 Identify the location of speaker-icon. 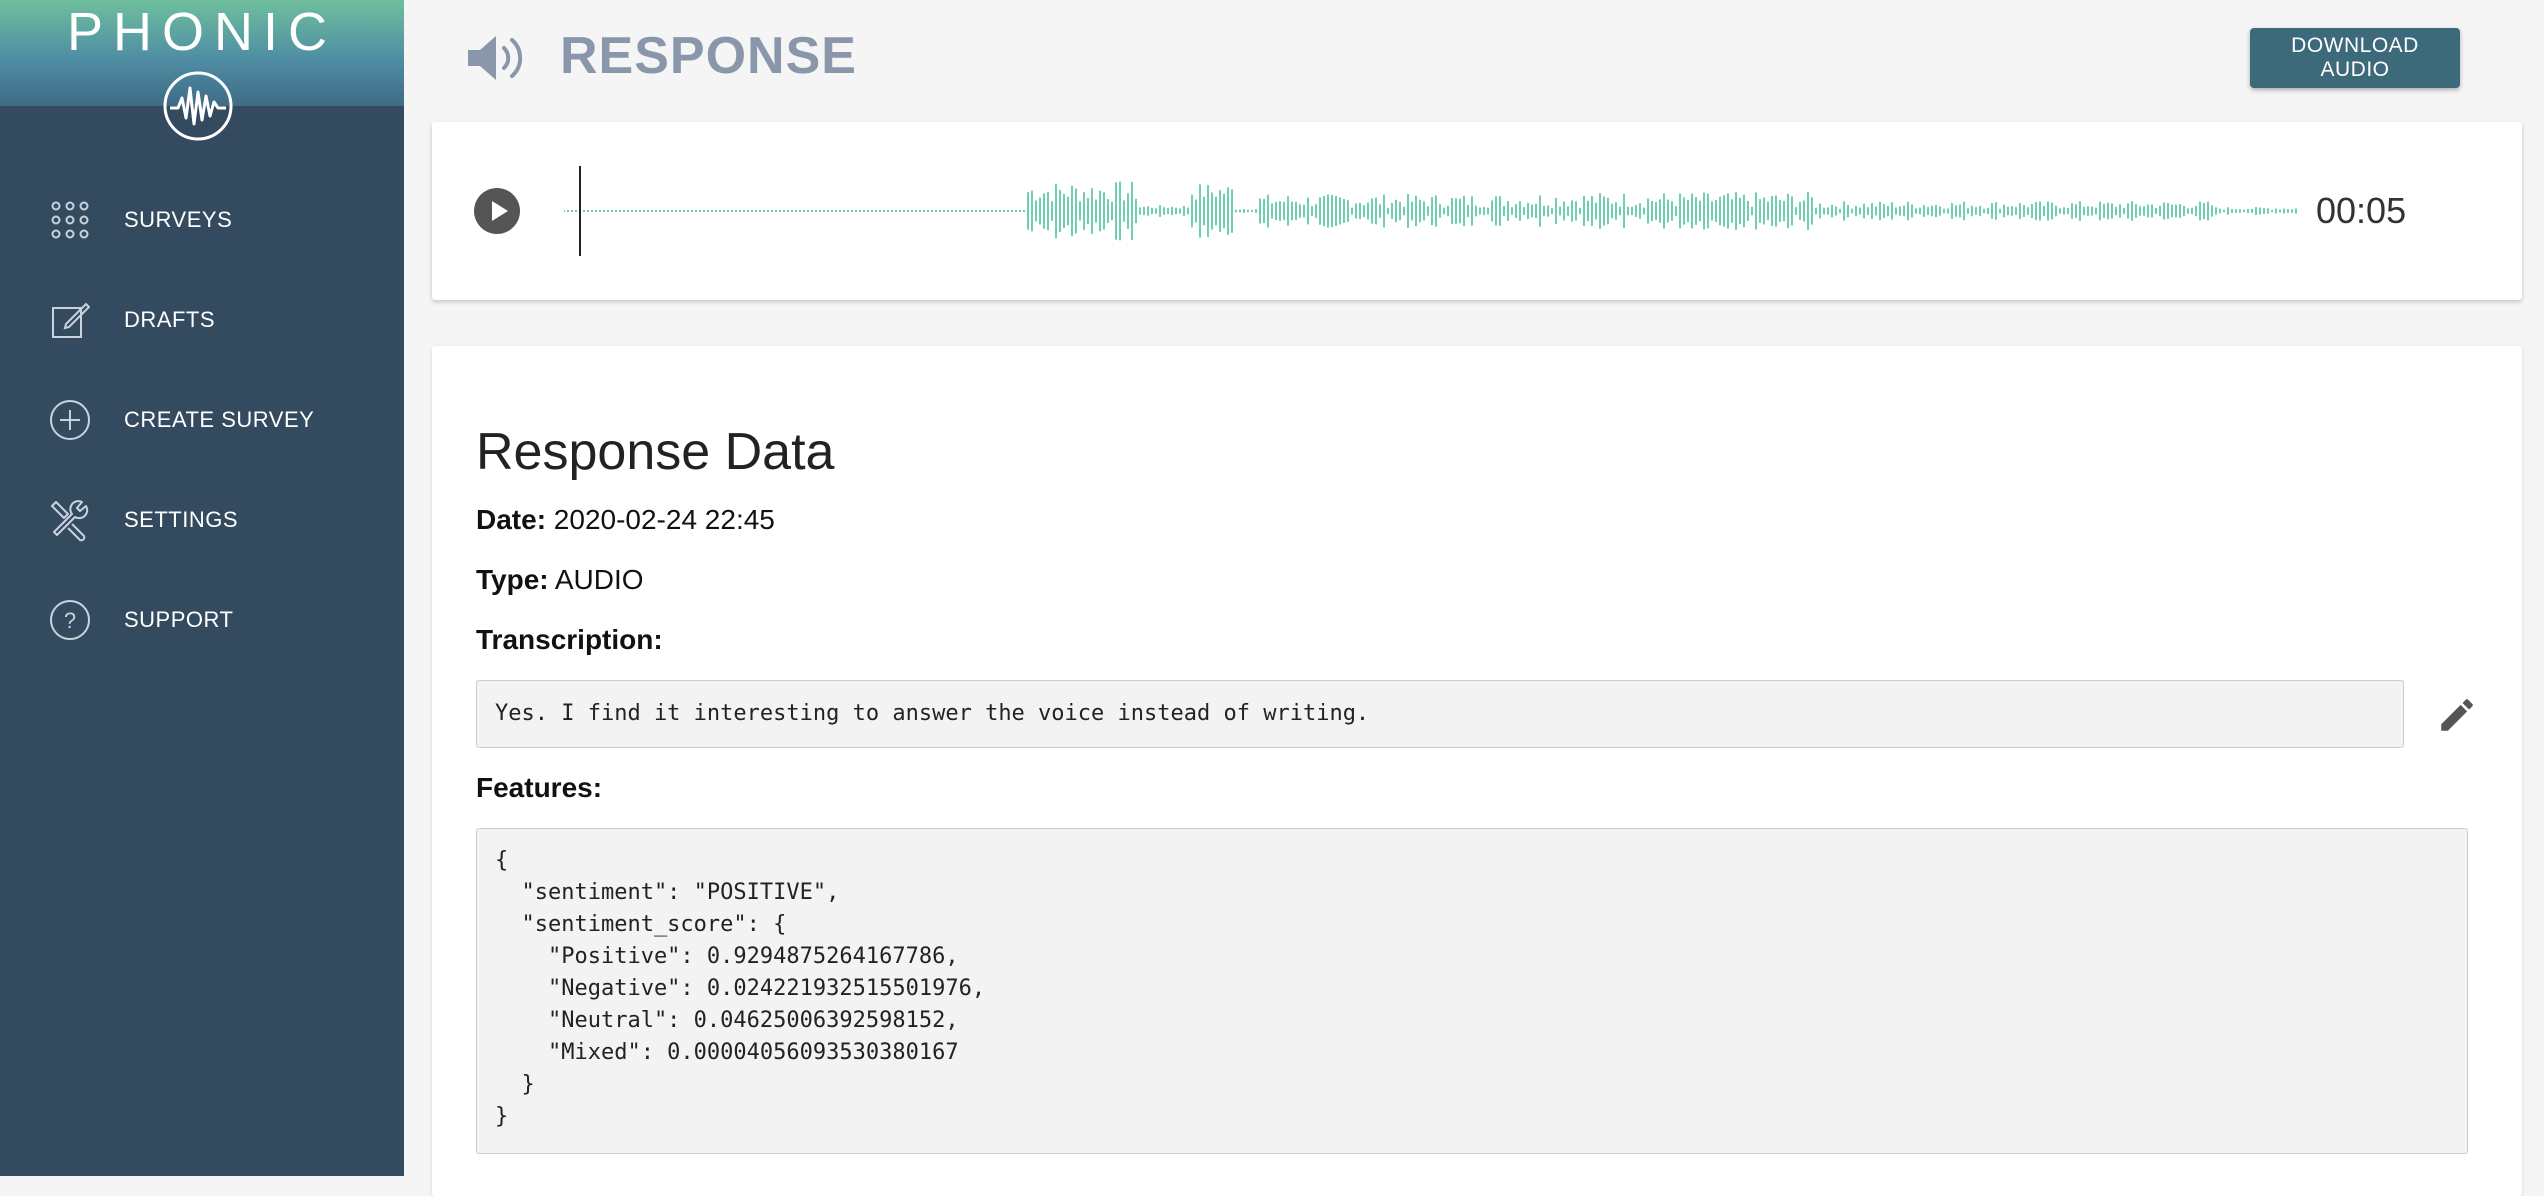
(496, 58).